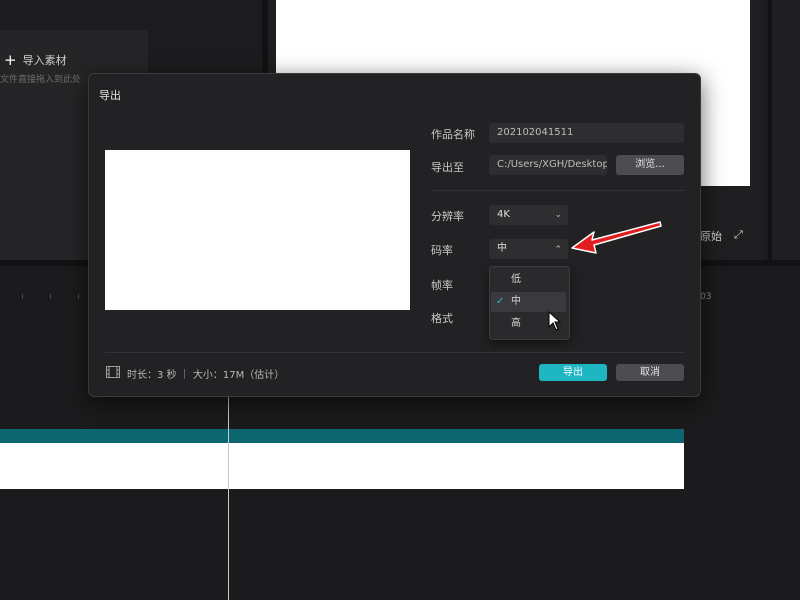 This screenshot has height=600, width=800. Describe the element at coordinates (500, 301) in the screenshot. I see `check-icon: ✓` at that location.